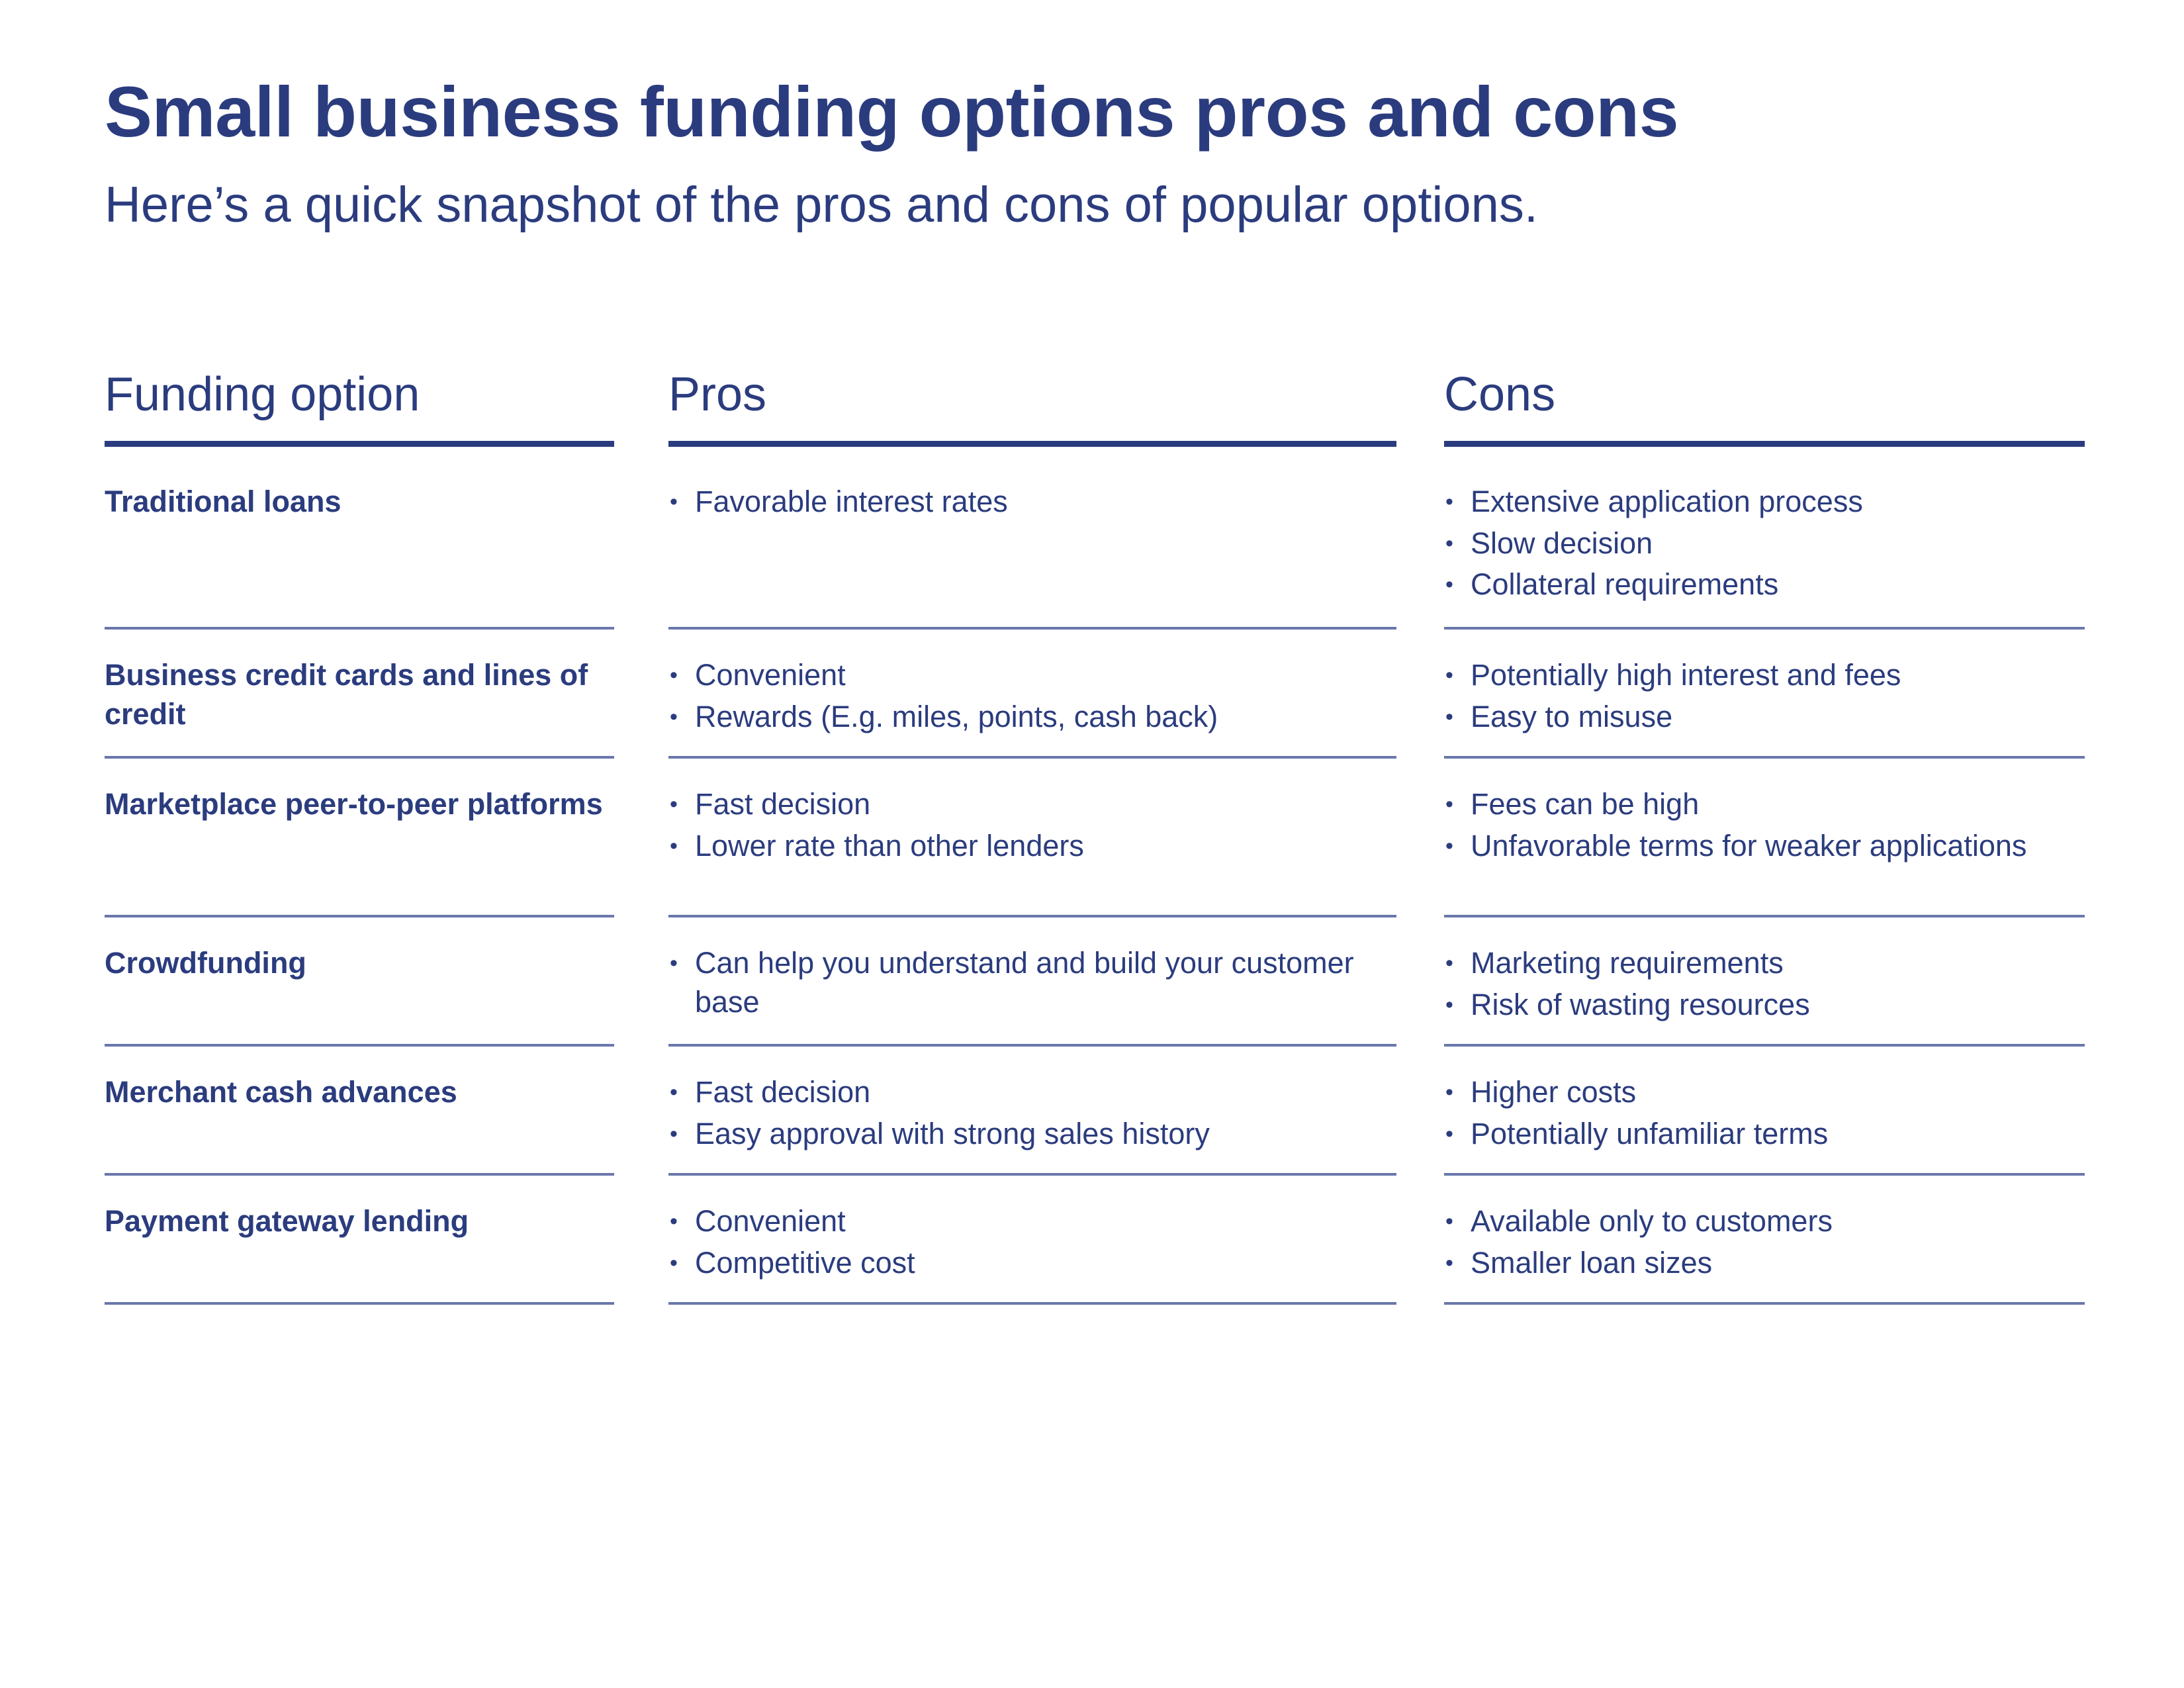 The height and width of the screenshot is (1688, 2184). I want to click on column-header-label: Cons, so click(1500, 394).